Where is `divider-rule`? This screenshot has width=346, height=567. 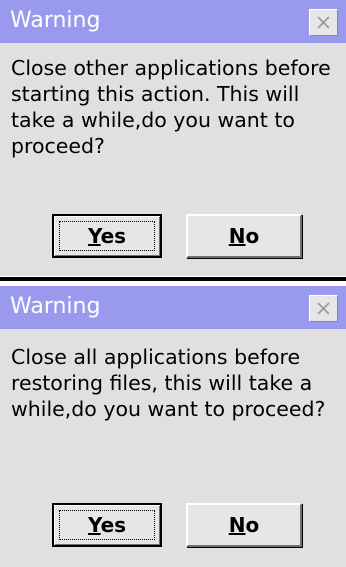 divider-rule is located at coordinates (173, 279).